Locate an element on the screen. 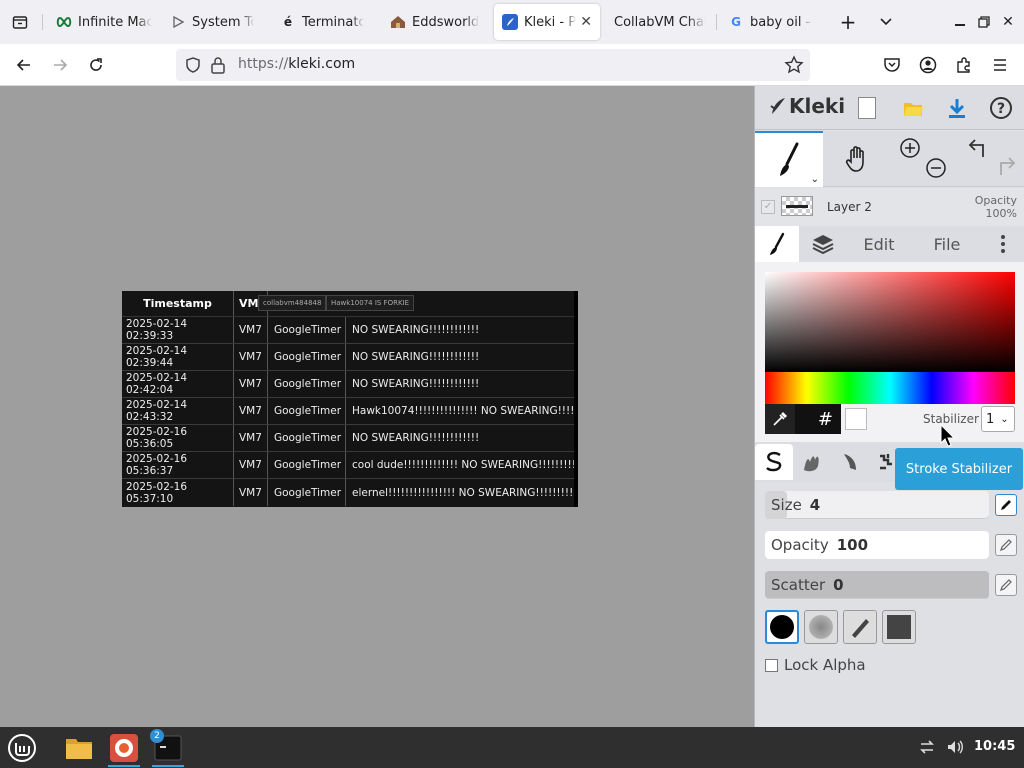 Image resolution: width=1024 pixels, height=768 pixels. scatter-slider: Scatter 0 is located at coordinates (877, 585).